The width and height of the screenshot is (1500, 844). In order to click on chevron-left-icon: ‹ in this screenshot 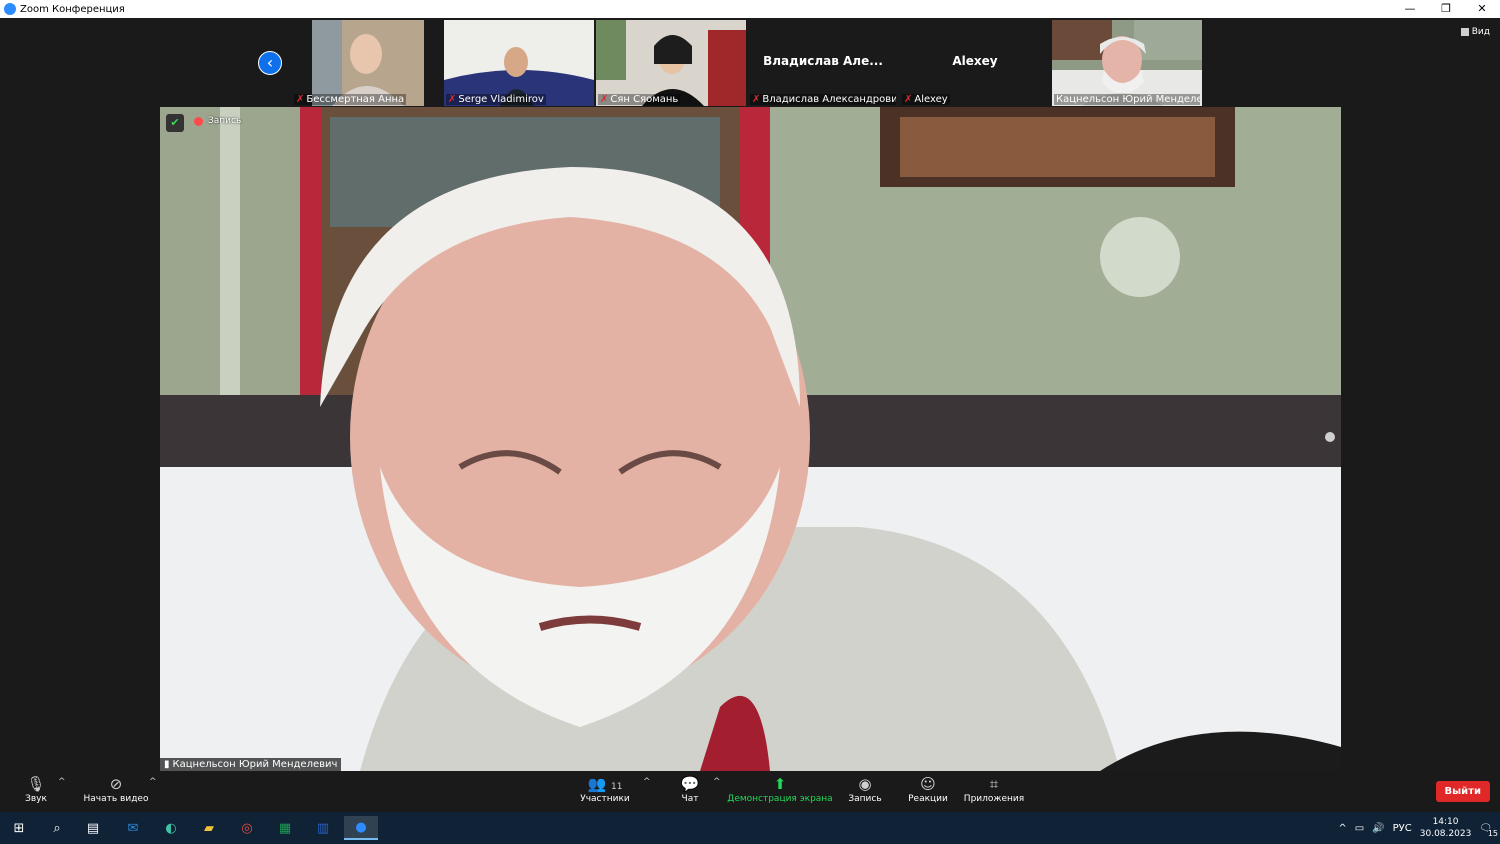, I will do `click(270, 62)`.